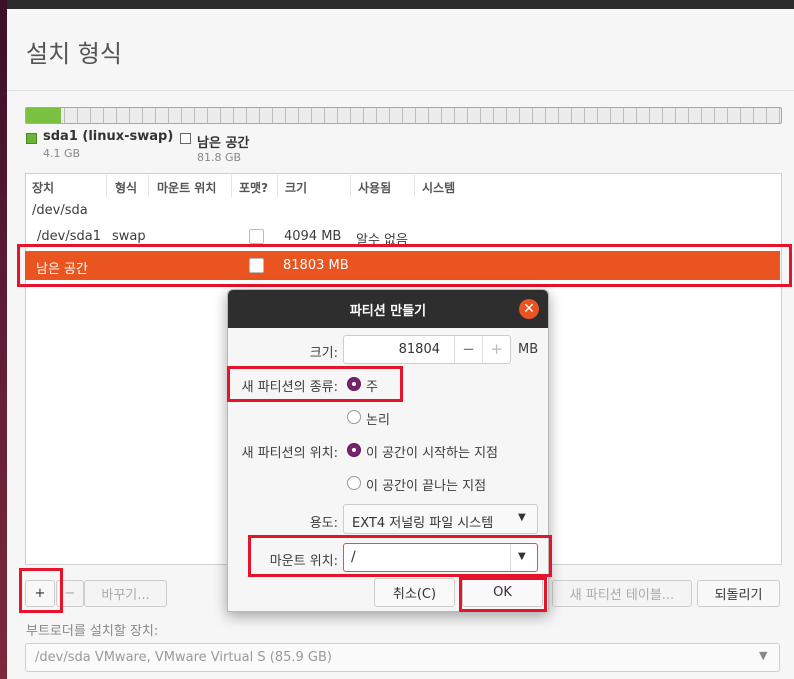 The width and height of the screenshot is (794, 679). Describe the element at coordinates (129, 236) in the screenshot. I see `row-sda1-type: swap` at that location.